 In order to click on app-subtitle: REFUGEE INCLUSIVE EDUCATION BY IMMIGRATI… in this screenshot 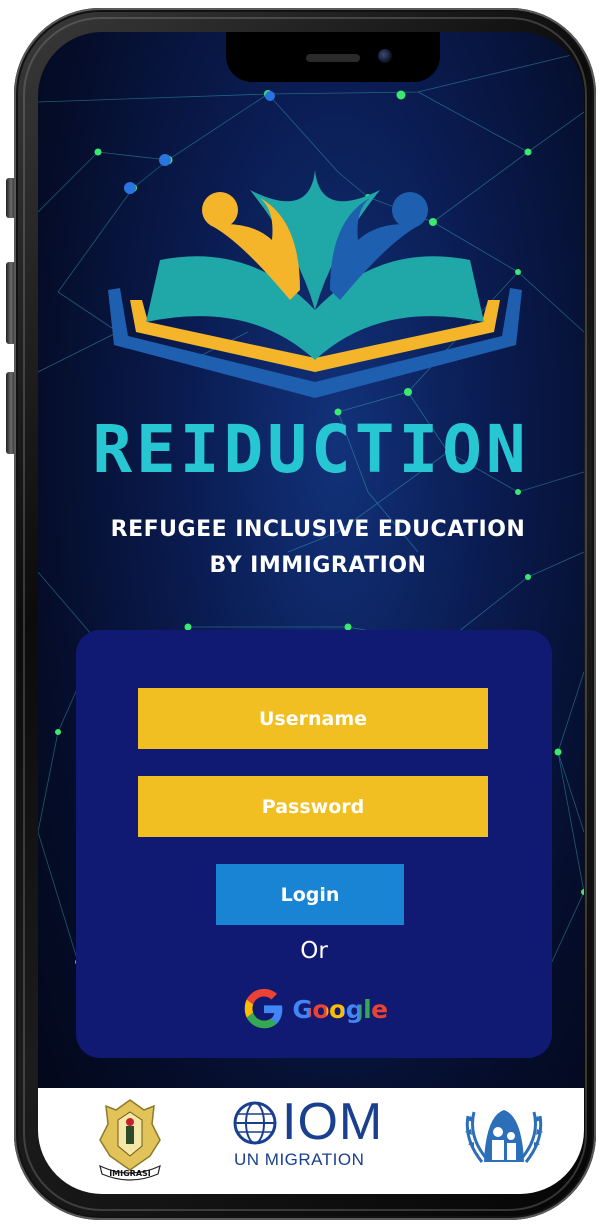, I will do `click(318, 548)`.